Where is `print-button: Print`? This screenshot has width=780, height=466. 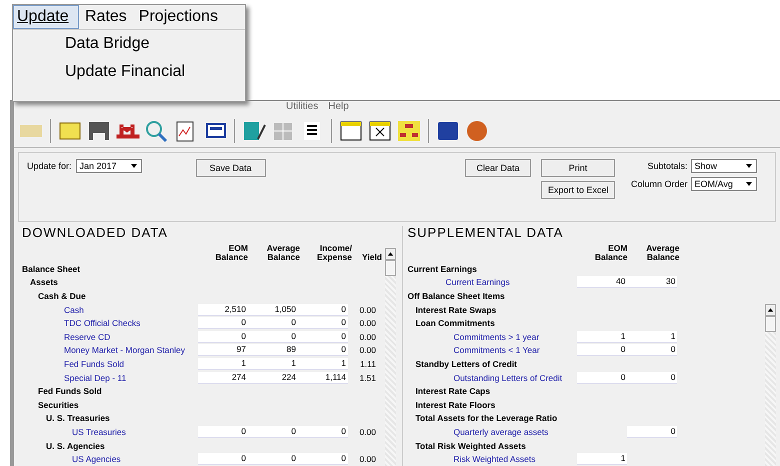
print-button: Print is located at coordinates (578, 168).